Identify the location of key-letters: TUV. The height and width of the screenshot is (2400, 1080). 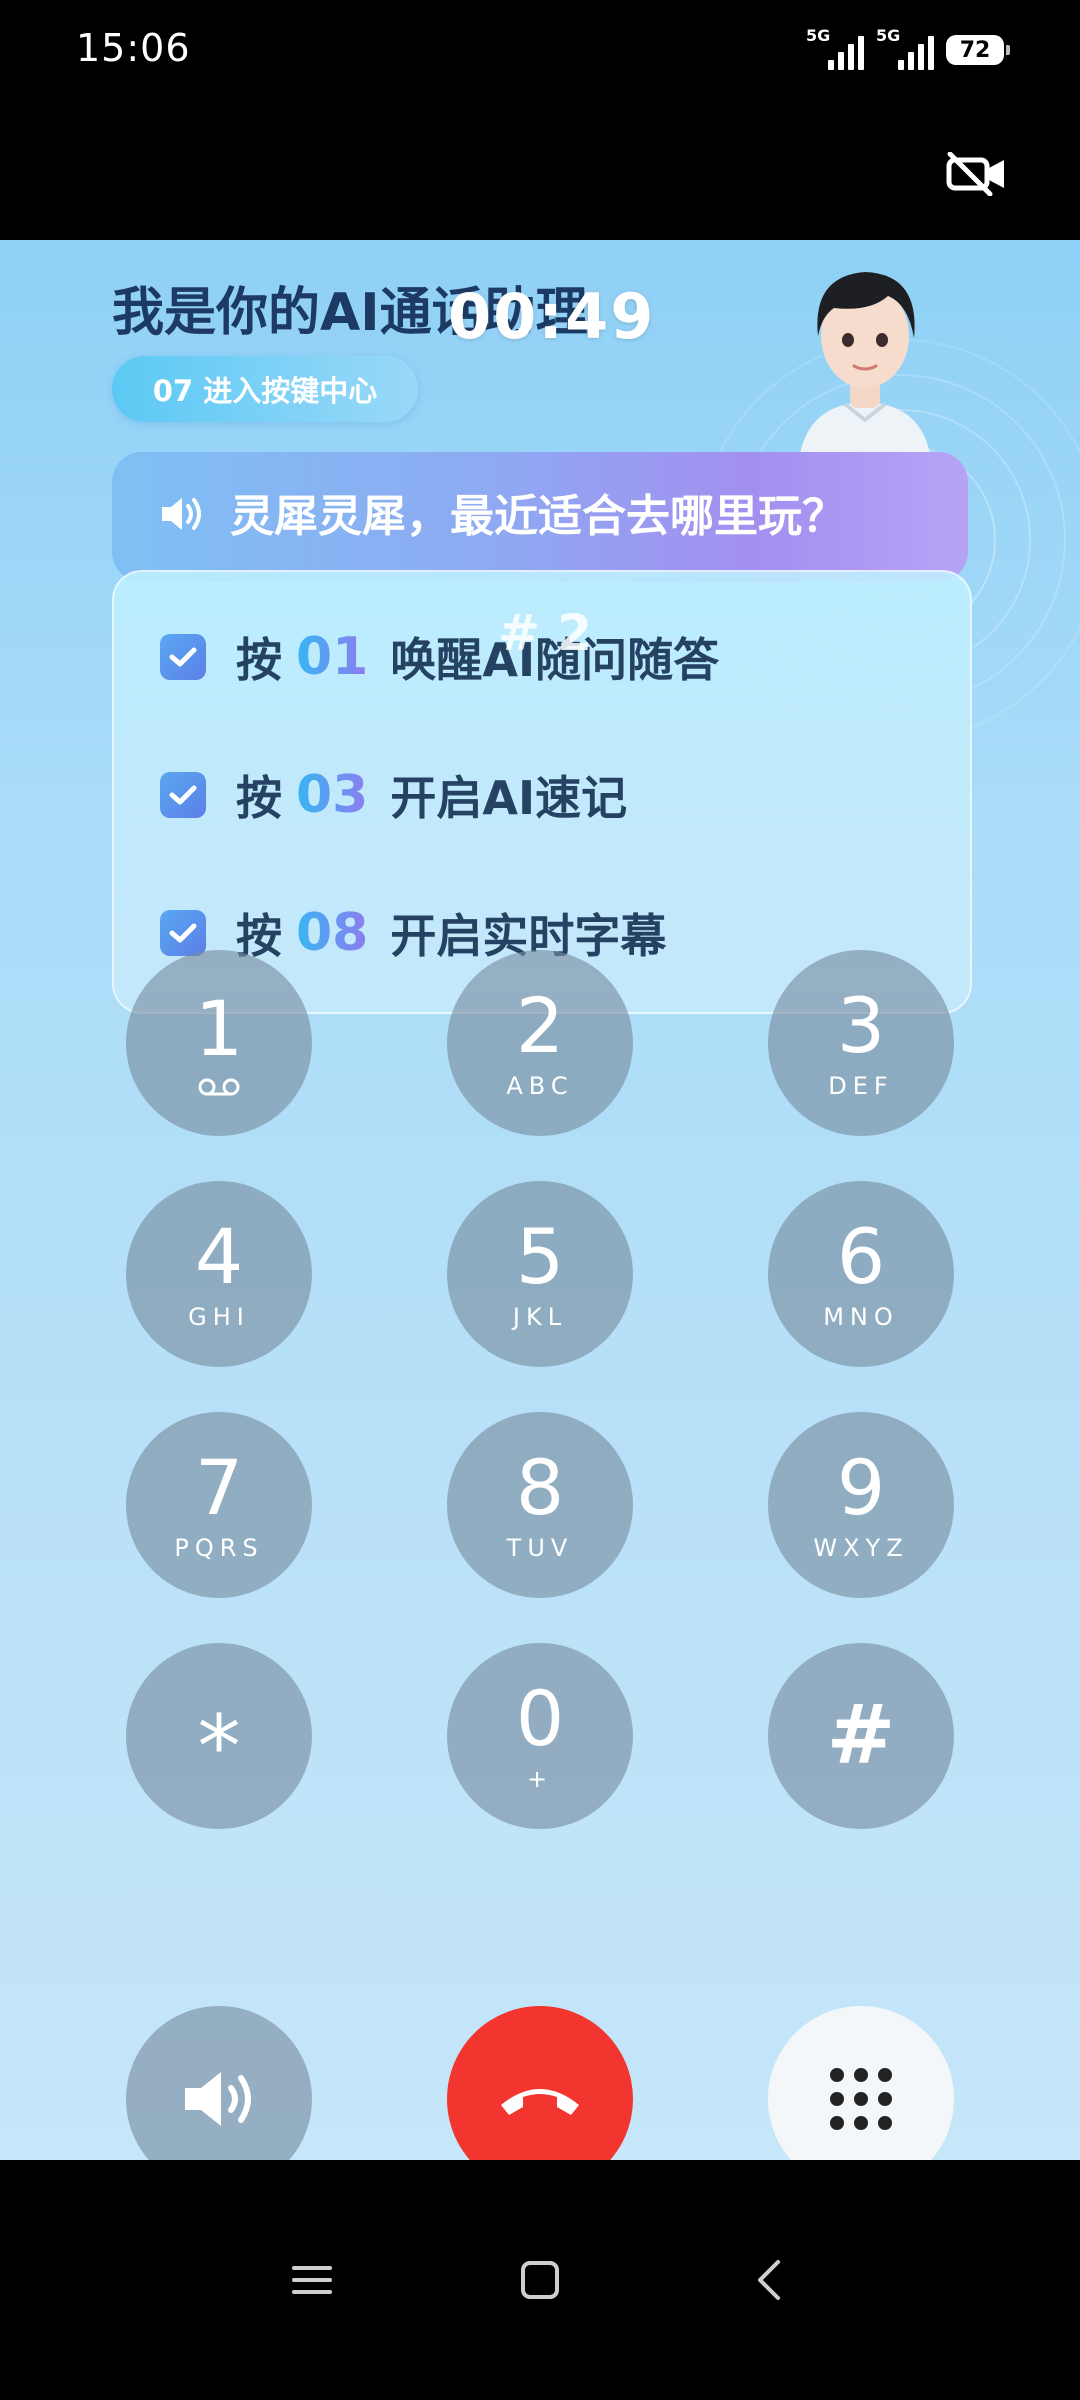
(540, 1548).